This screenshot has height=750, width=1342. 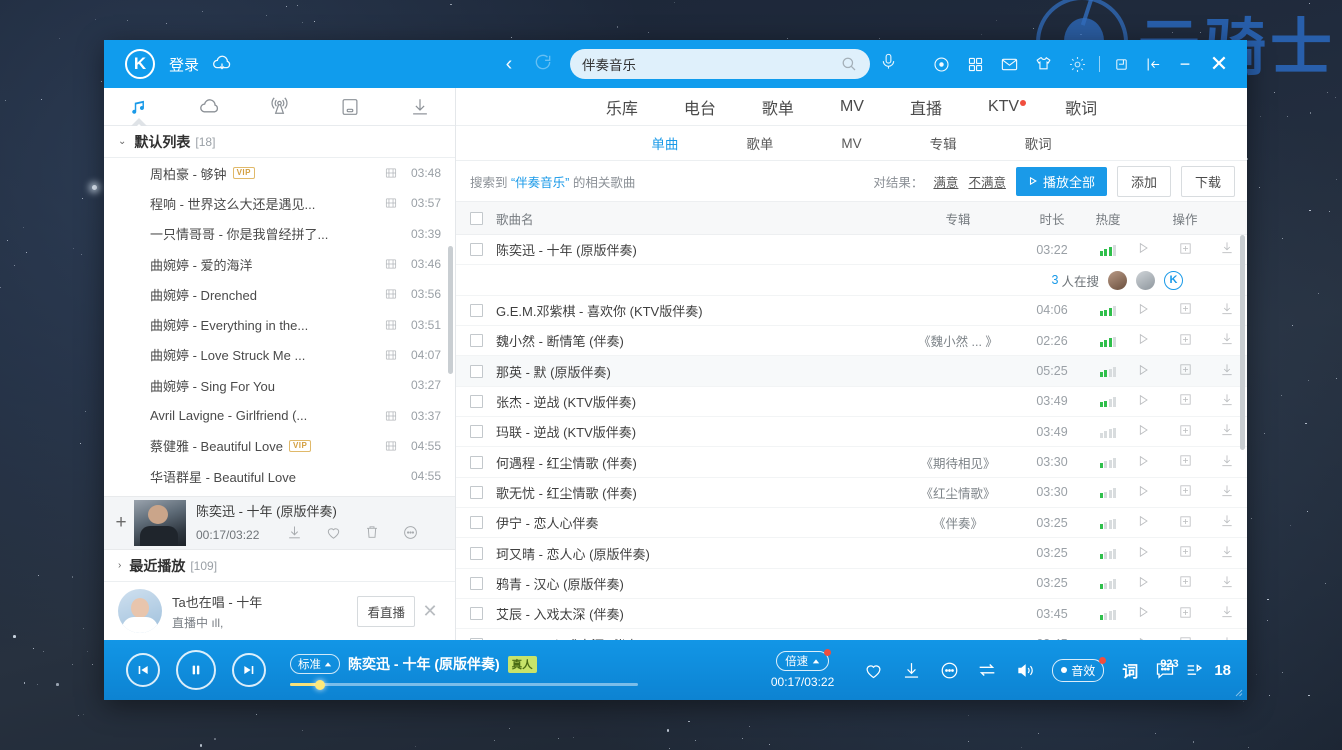 I want to click on previous-track-button, so click(x=143, y=670).